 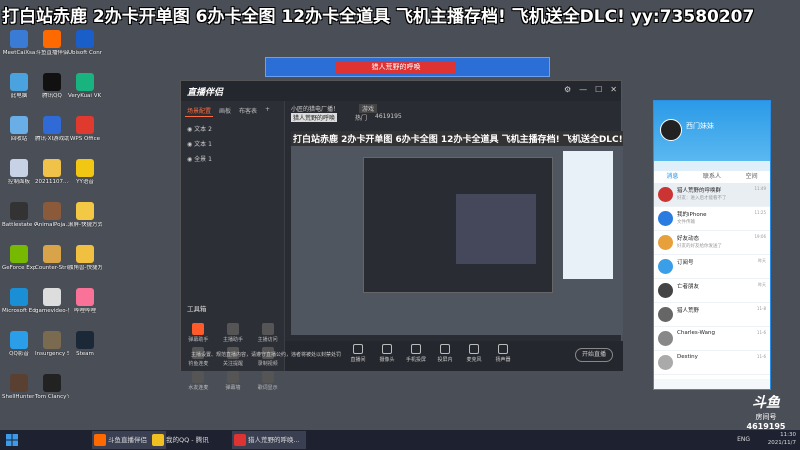 What do you see at coordinates (503, 353) in the screenshot?
I see `control-button: 扬声器` at bounding box center [503, 353].